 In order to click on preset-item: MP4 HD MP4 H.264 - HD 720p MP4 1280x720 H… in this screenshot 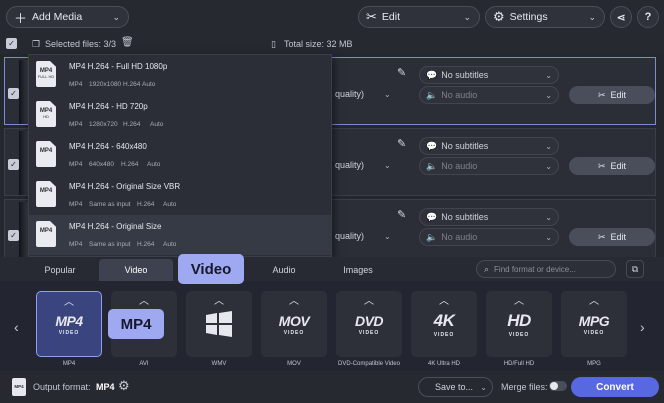, I will do `click(180, 115)`.